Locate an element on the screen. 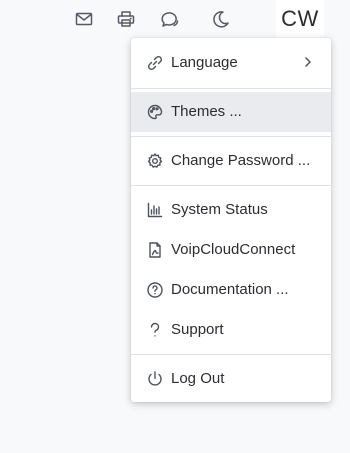  question-mark-icon is located at coordinates (155, 330).